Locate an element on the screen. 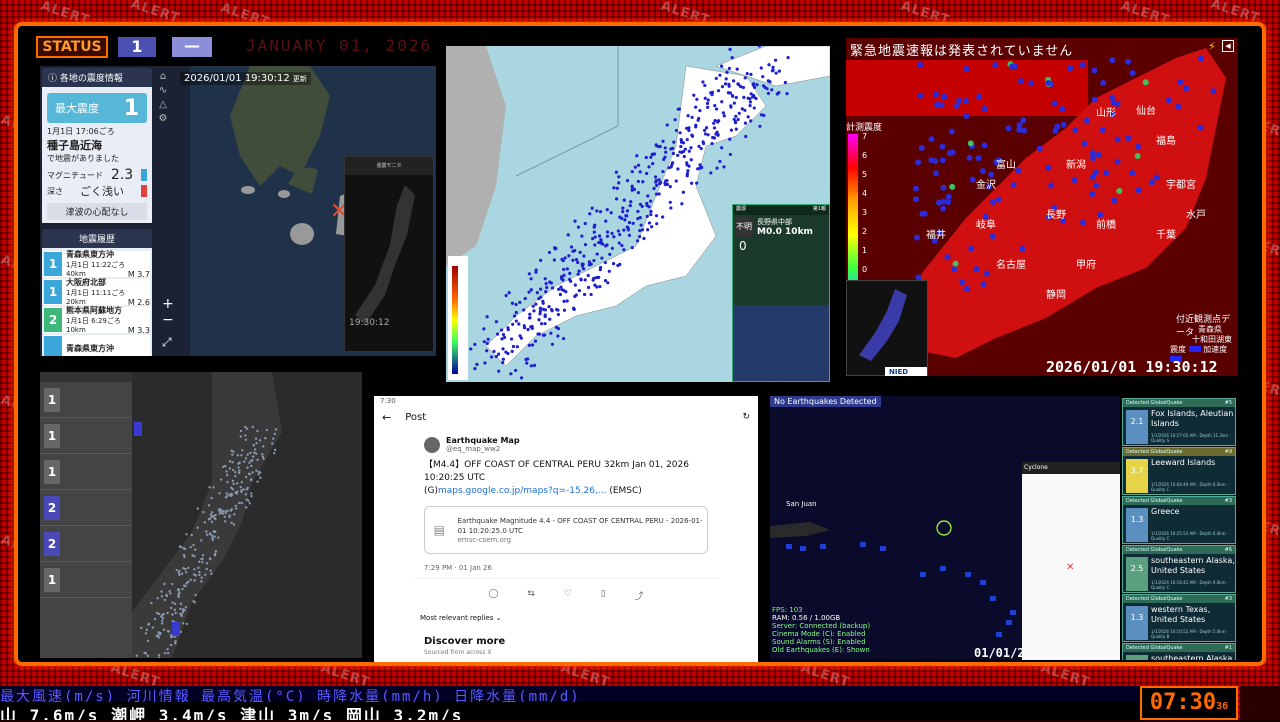  back-arrow-icon: ← is located at coordinates (386, 417).